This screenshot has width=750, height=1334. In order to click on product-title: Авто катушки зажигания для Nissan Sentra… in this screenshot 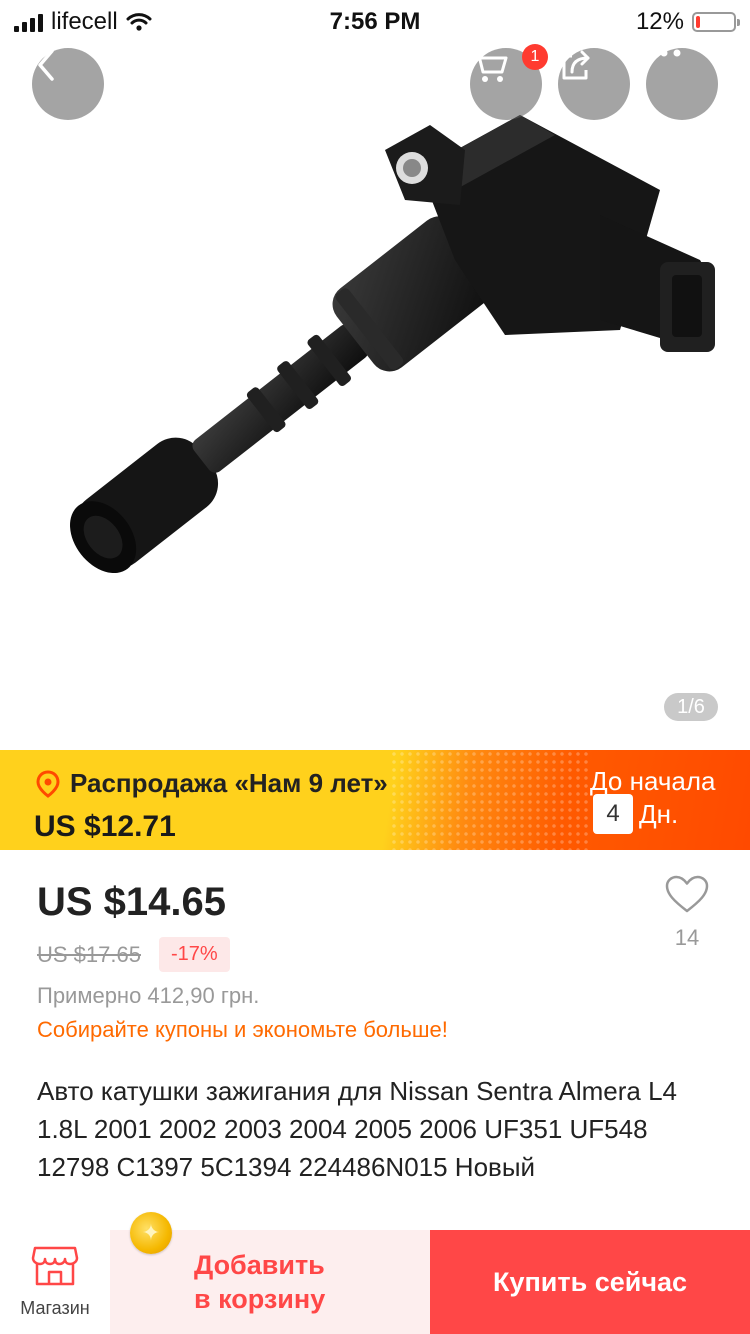, I will do `click(357, 1129)`.